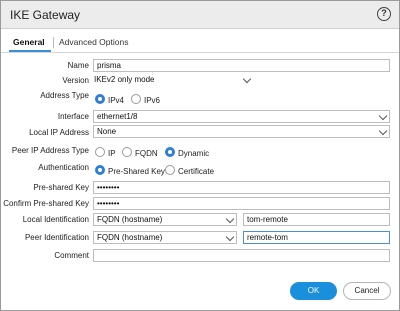 This screenshot has height=311, width=400. Describe the element at coordinates (100, 170) in the screenshot. I see `auth-psk-radio` at that location.